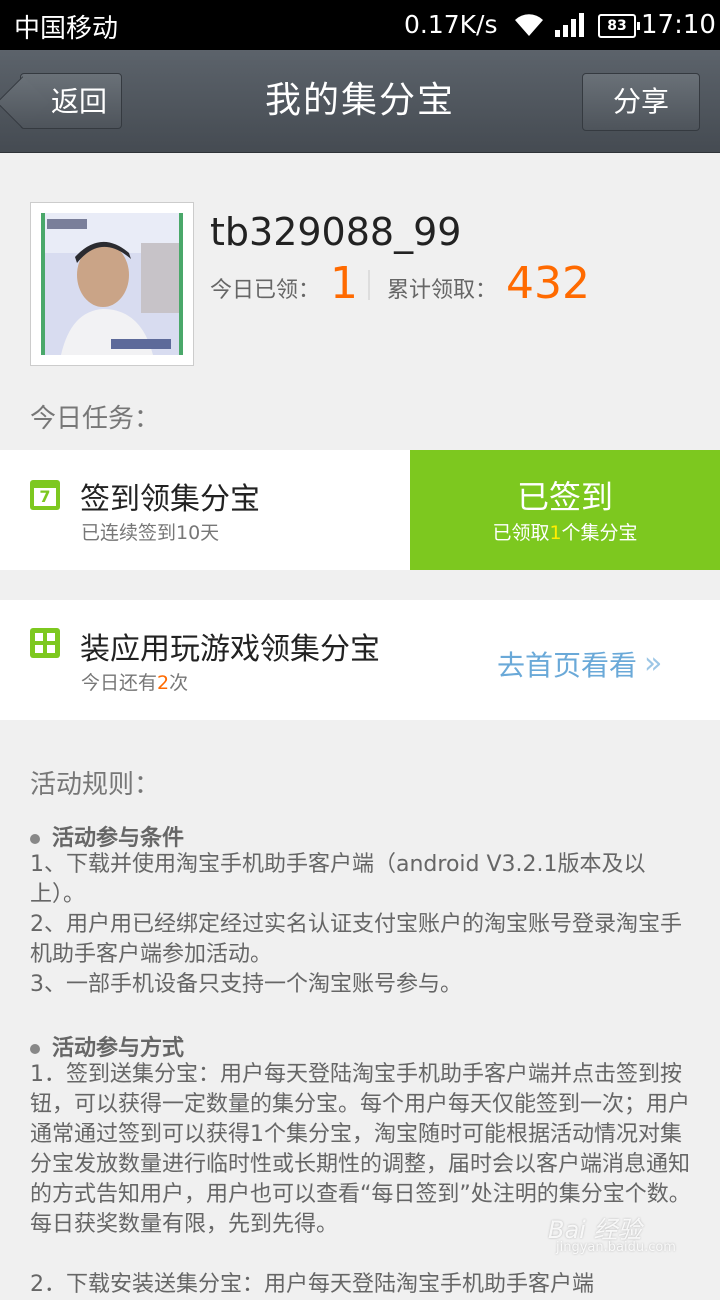  What do you see at coordinates (451, 24) in the screenshot?
I see `network-speed: 0.17K/s` at bounding box center [451, 24].